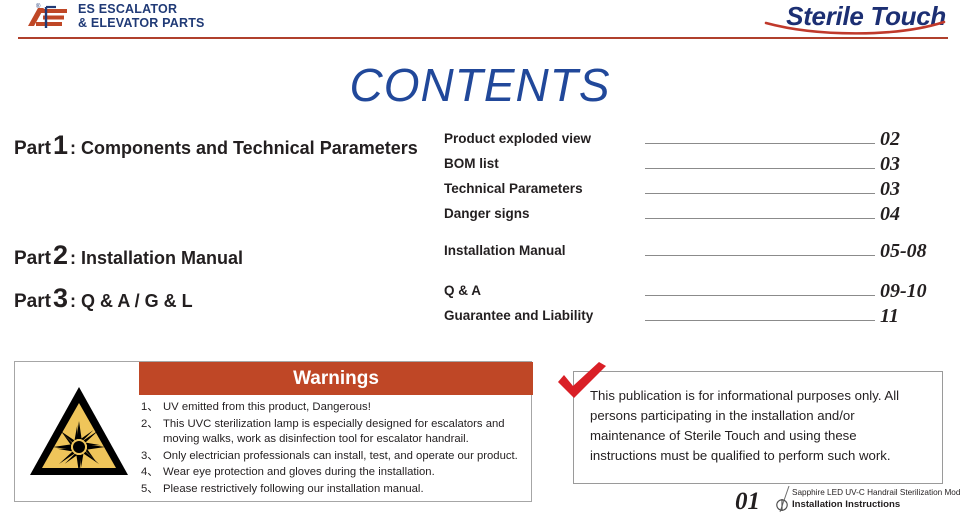 The width and height of the screenshot is (960, 524). I want to click on warnings-header-bar: Warnings, so click(336, 378).